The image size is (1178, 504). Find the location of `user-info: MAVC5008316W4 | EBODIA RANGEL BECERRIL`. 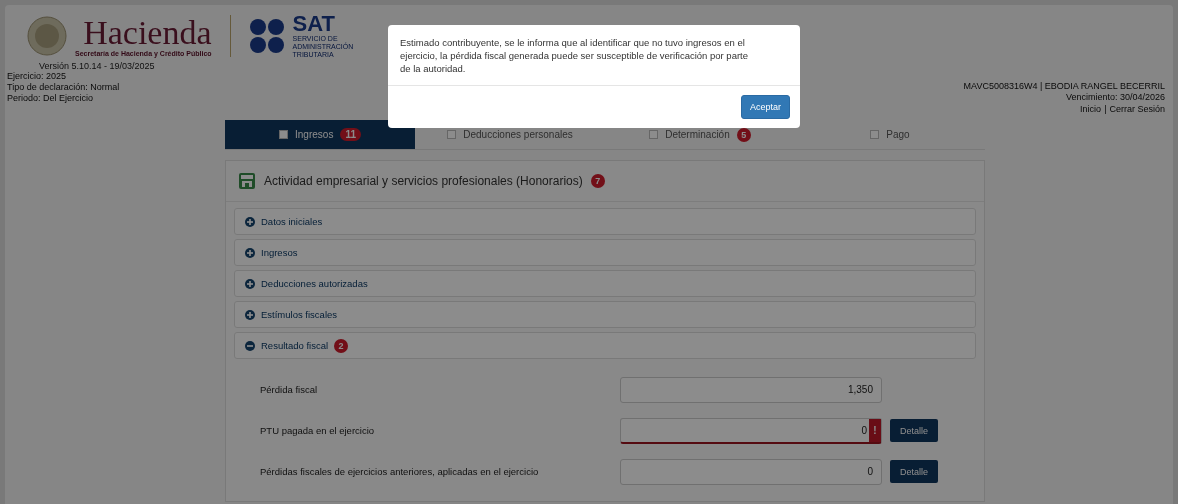

user-info: MAVC5008316W4 | EBODIA RANGEL BECERRIL is located at coordinates (1064, 86).